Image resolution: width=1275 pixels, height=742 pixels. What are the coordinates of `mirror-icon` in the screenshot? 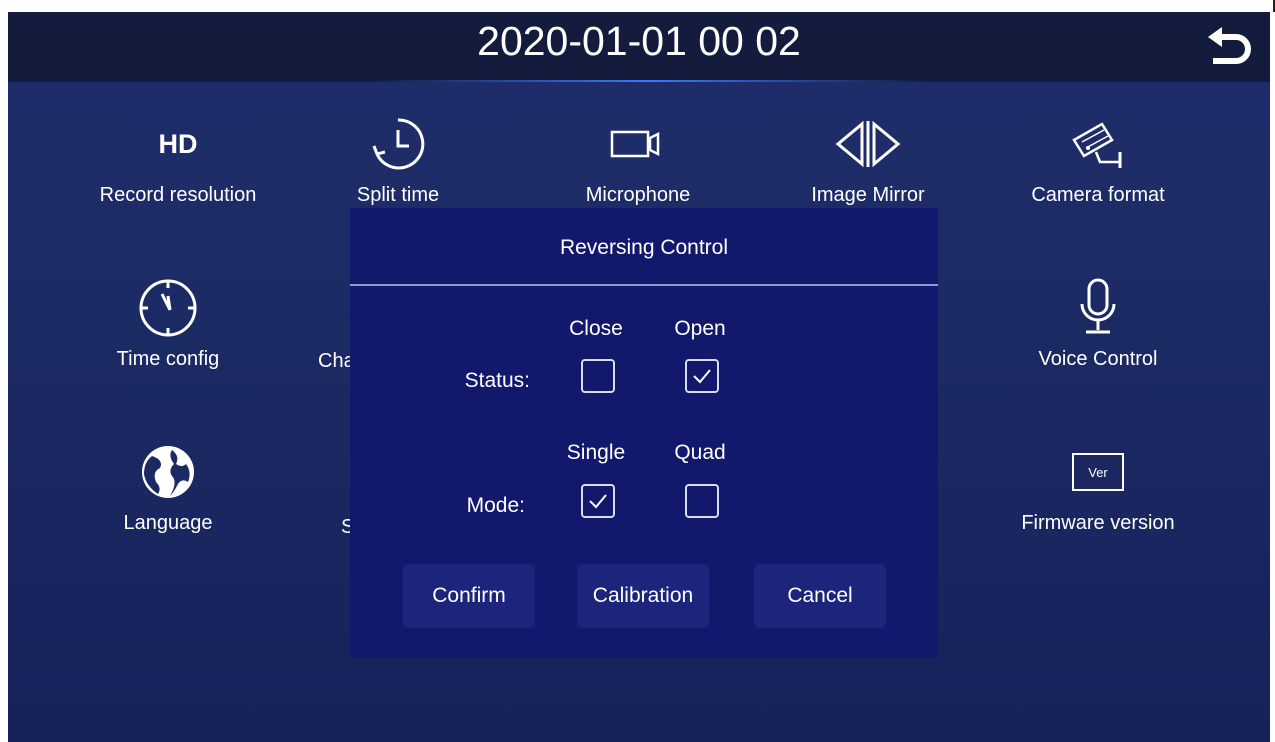 It's located at (868, 144).